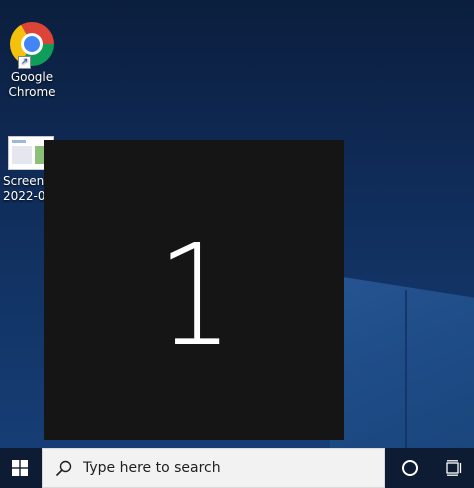 This screenshot has width=474, height=488. What do you see at coordinates (28, 196) in the screenshot?
I see `desktop-icon-label-line2: 2022-03` at bounding box center [28, 196].